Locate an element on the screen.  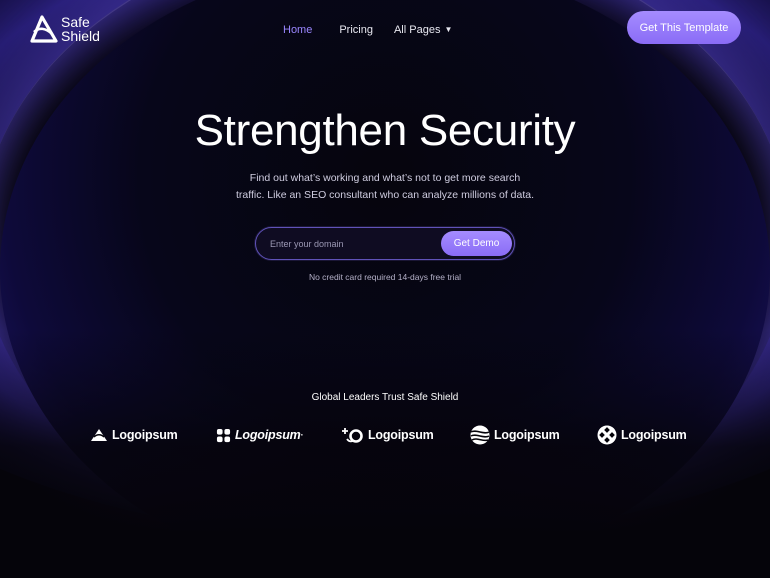
cloud-triangle-logo-icon is located at coordinates (99, 435).